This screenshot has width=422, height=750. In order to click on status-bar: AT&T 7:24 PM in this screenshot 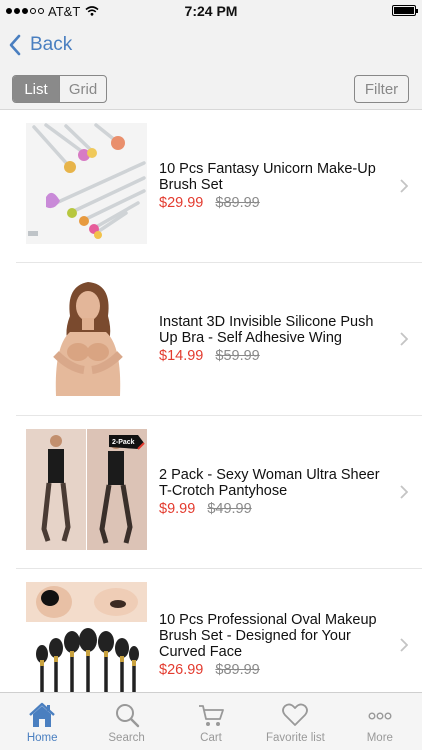, I will do `click(211, 11)`.